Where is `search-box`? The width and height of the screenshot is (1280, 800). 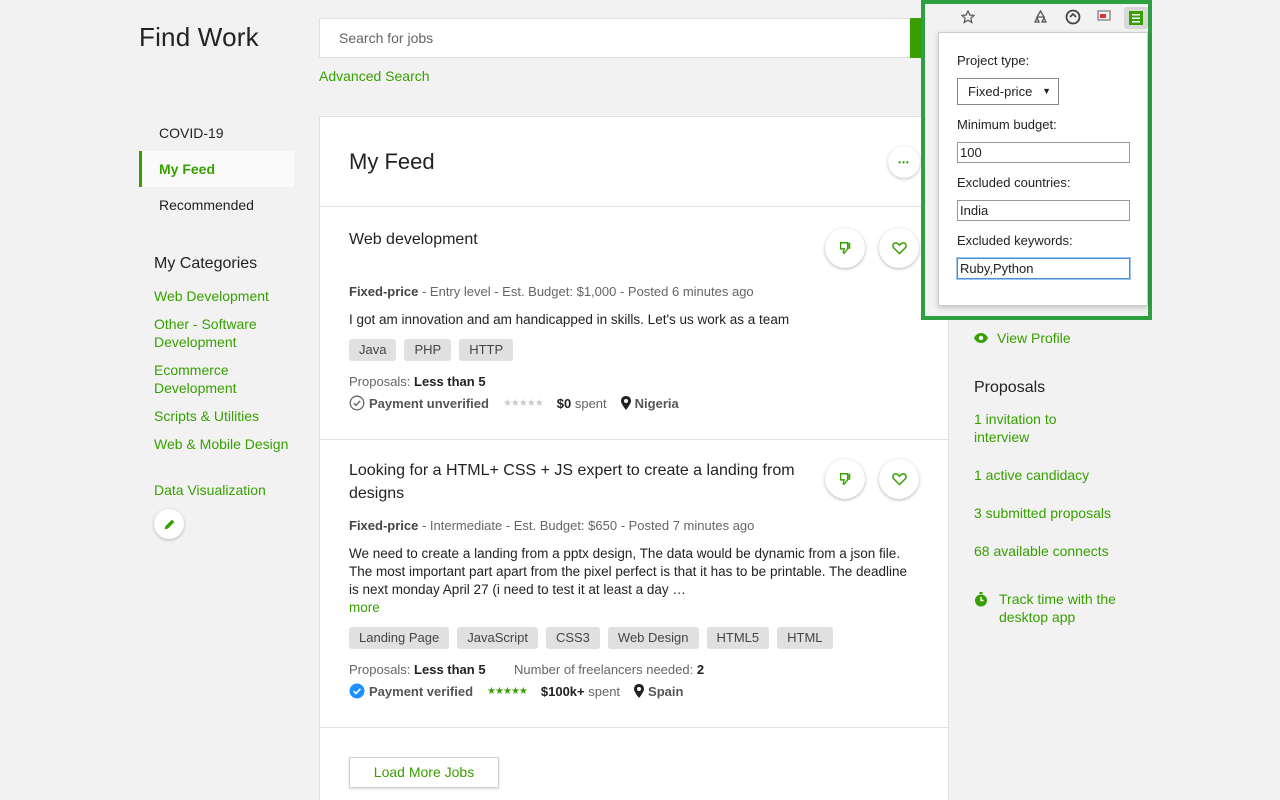
search-box is located at coordinates (624, 38).